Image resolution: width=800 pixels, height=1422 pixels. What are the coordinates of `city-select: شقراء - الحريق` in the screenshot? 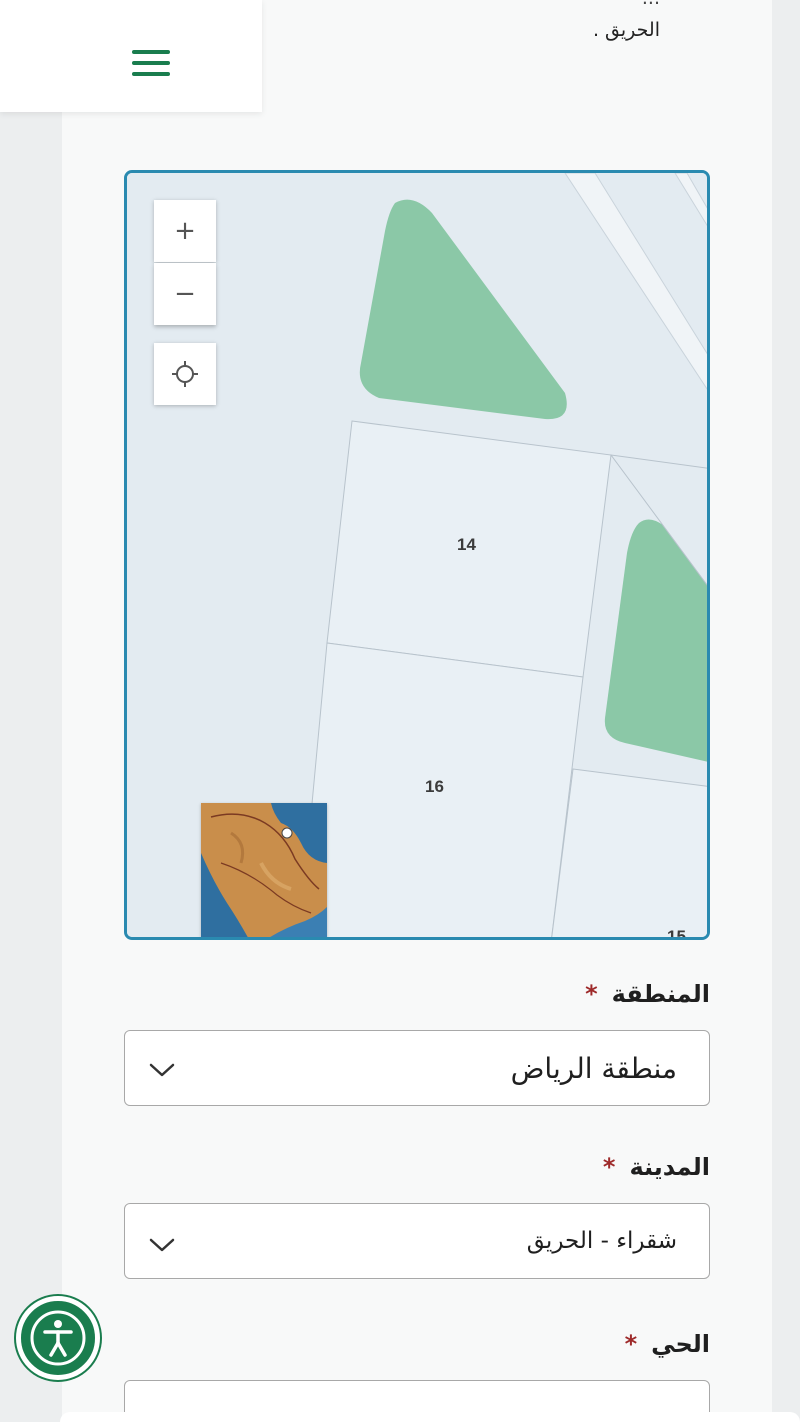 It's located at (417, 1241).